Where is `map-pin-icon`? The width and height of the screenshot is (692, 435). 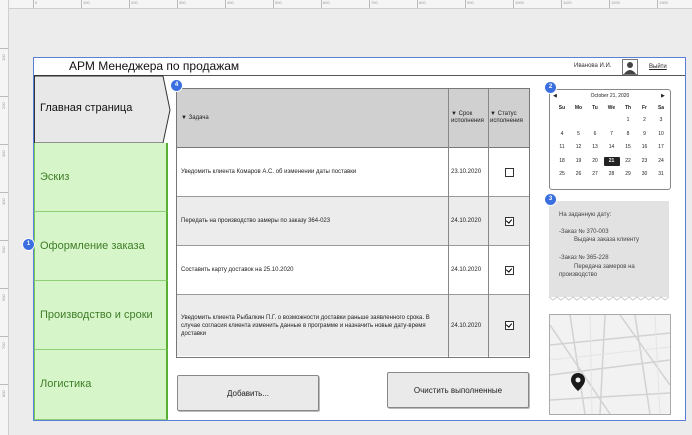 map-pin-icon is located at coordinates (578, 382).